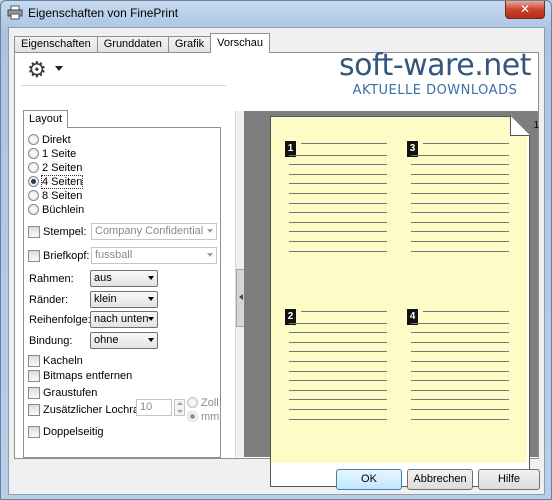 This screenshot has width=552, height=500. I want to click on briefkopf-checkbox: Briefkopf:, so click(58, 256).